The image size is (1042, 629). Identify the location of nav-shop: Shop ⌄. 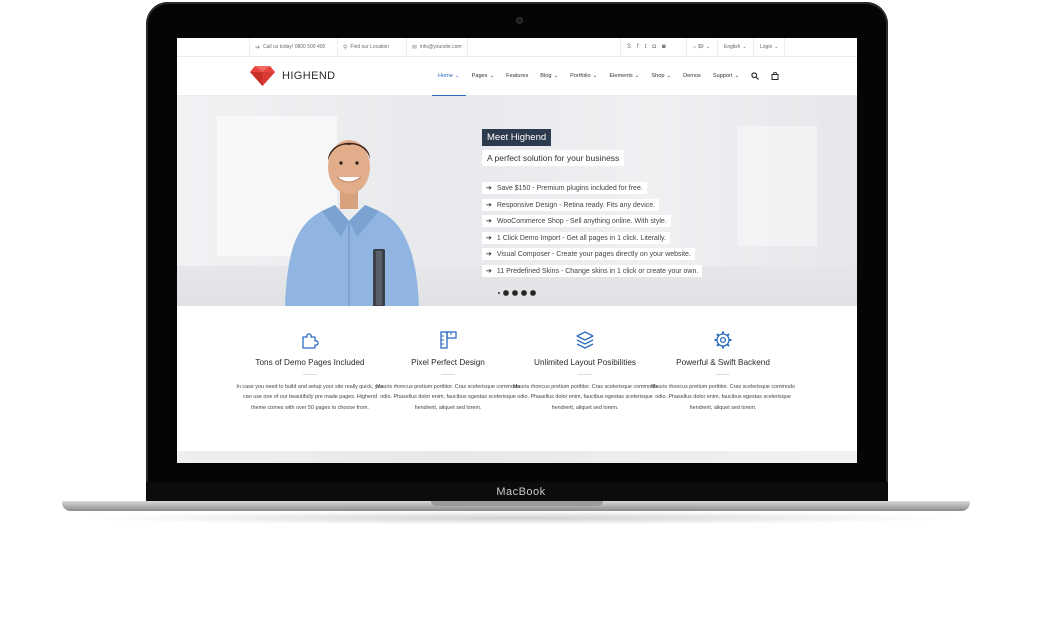
(661, 76).